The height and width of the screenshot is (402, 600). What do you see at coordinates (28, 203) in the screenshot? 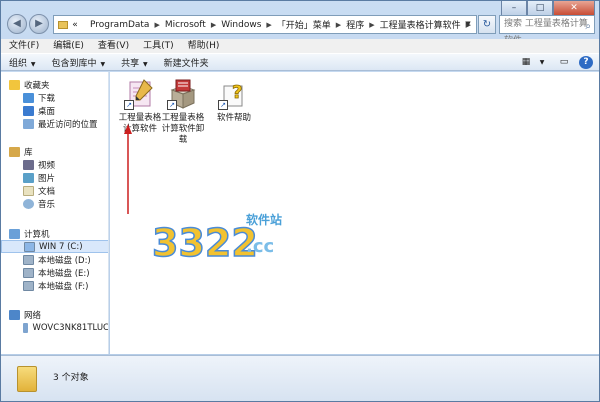
I see `music-icon` at bounding box center [28, 203].